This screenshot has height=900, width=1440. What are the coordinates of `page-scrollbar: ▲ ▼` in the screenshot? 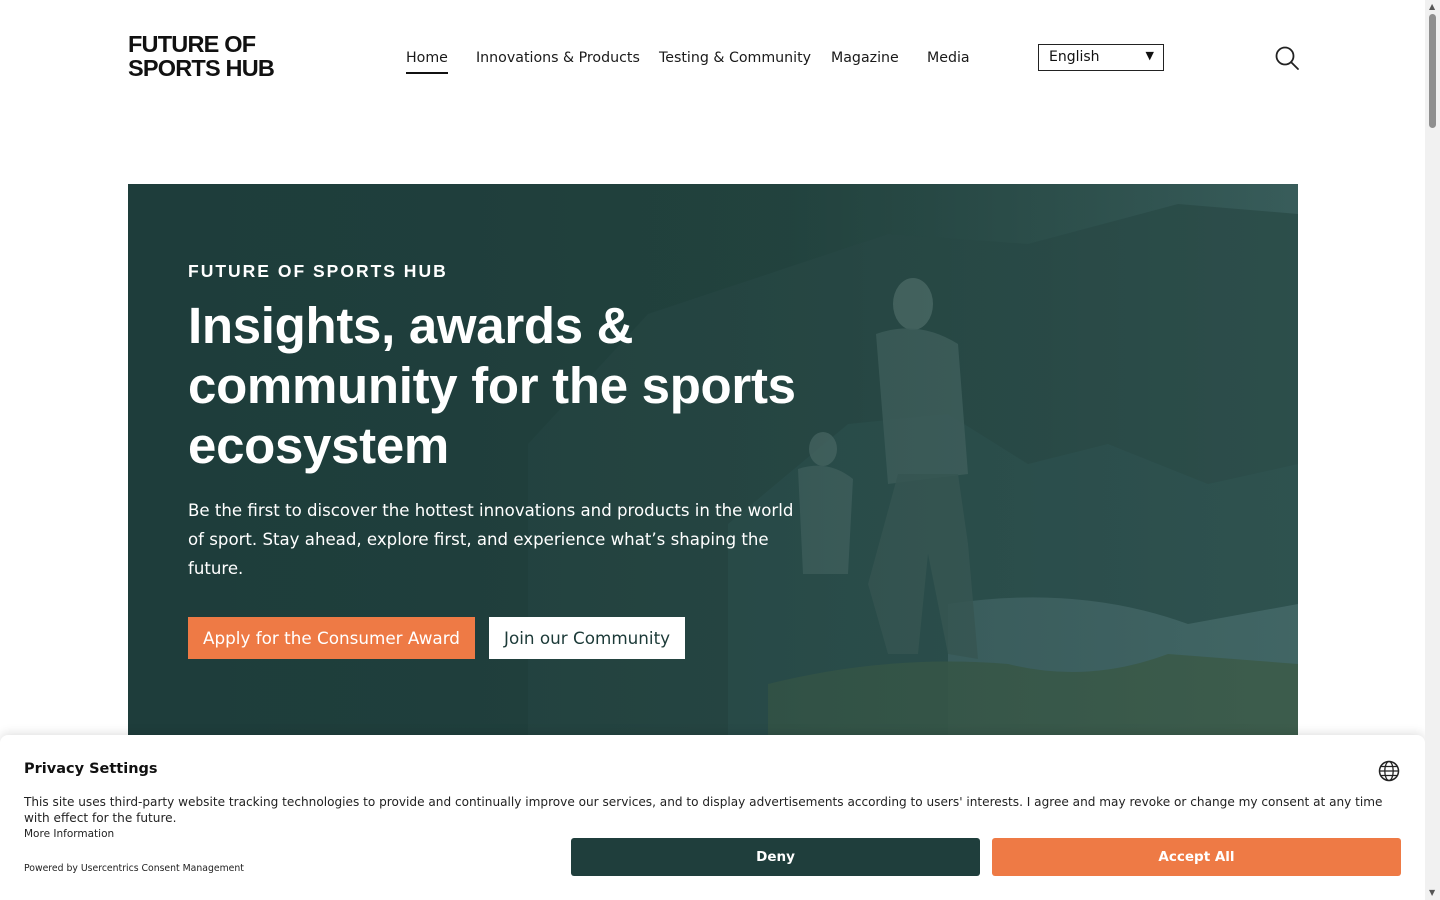 It's located at (1432, 450).